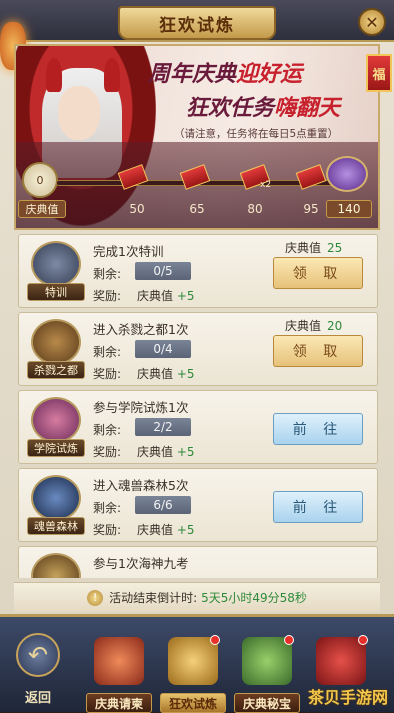 The image size is (394, 713). What do you see at coordinates (137, 209) in the screenshot?
I see `milestone-label: 50` at bounding box center [137, 209].